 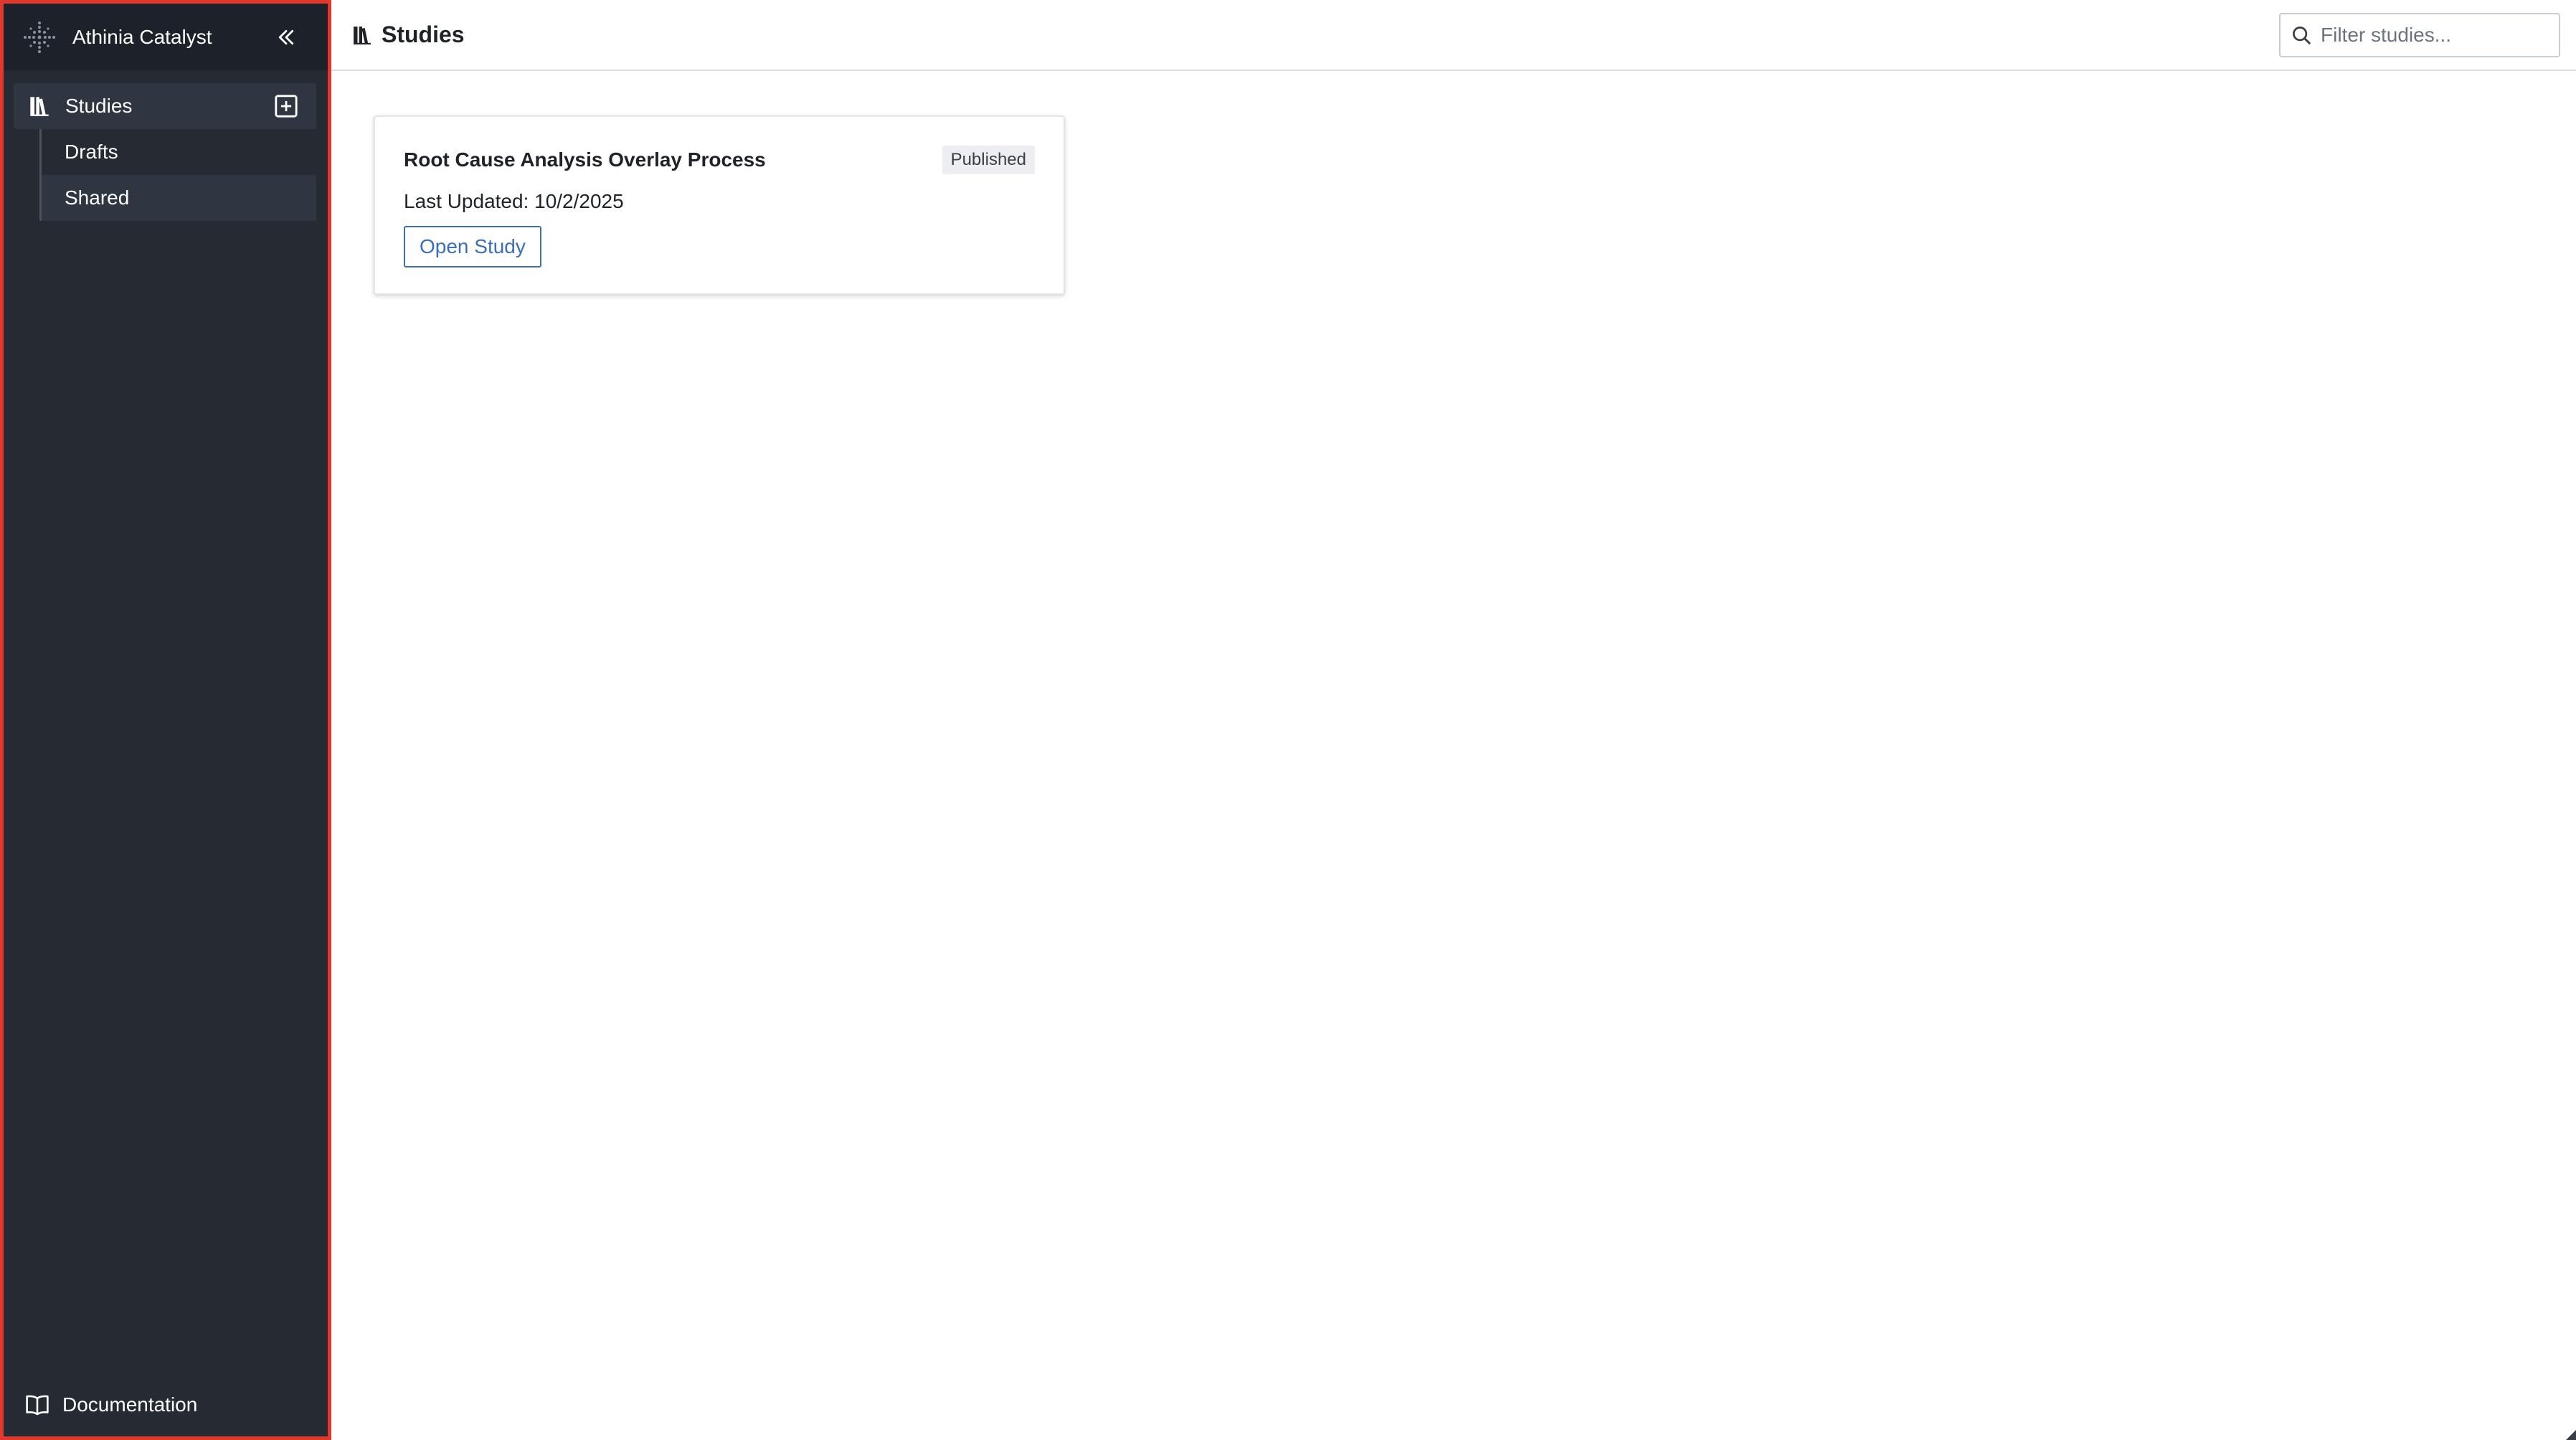 What do you see at coordinates (99, 106) in the screenshot?
I see `sidebar-item-label: Studies` at bounding box center [99, 106].